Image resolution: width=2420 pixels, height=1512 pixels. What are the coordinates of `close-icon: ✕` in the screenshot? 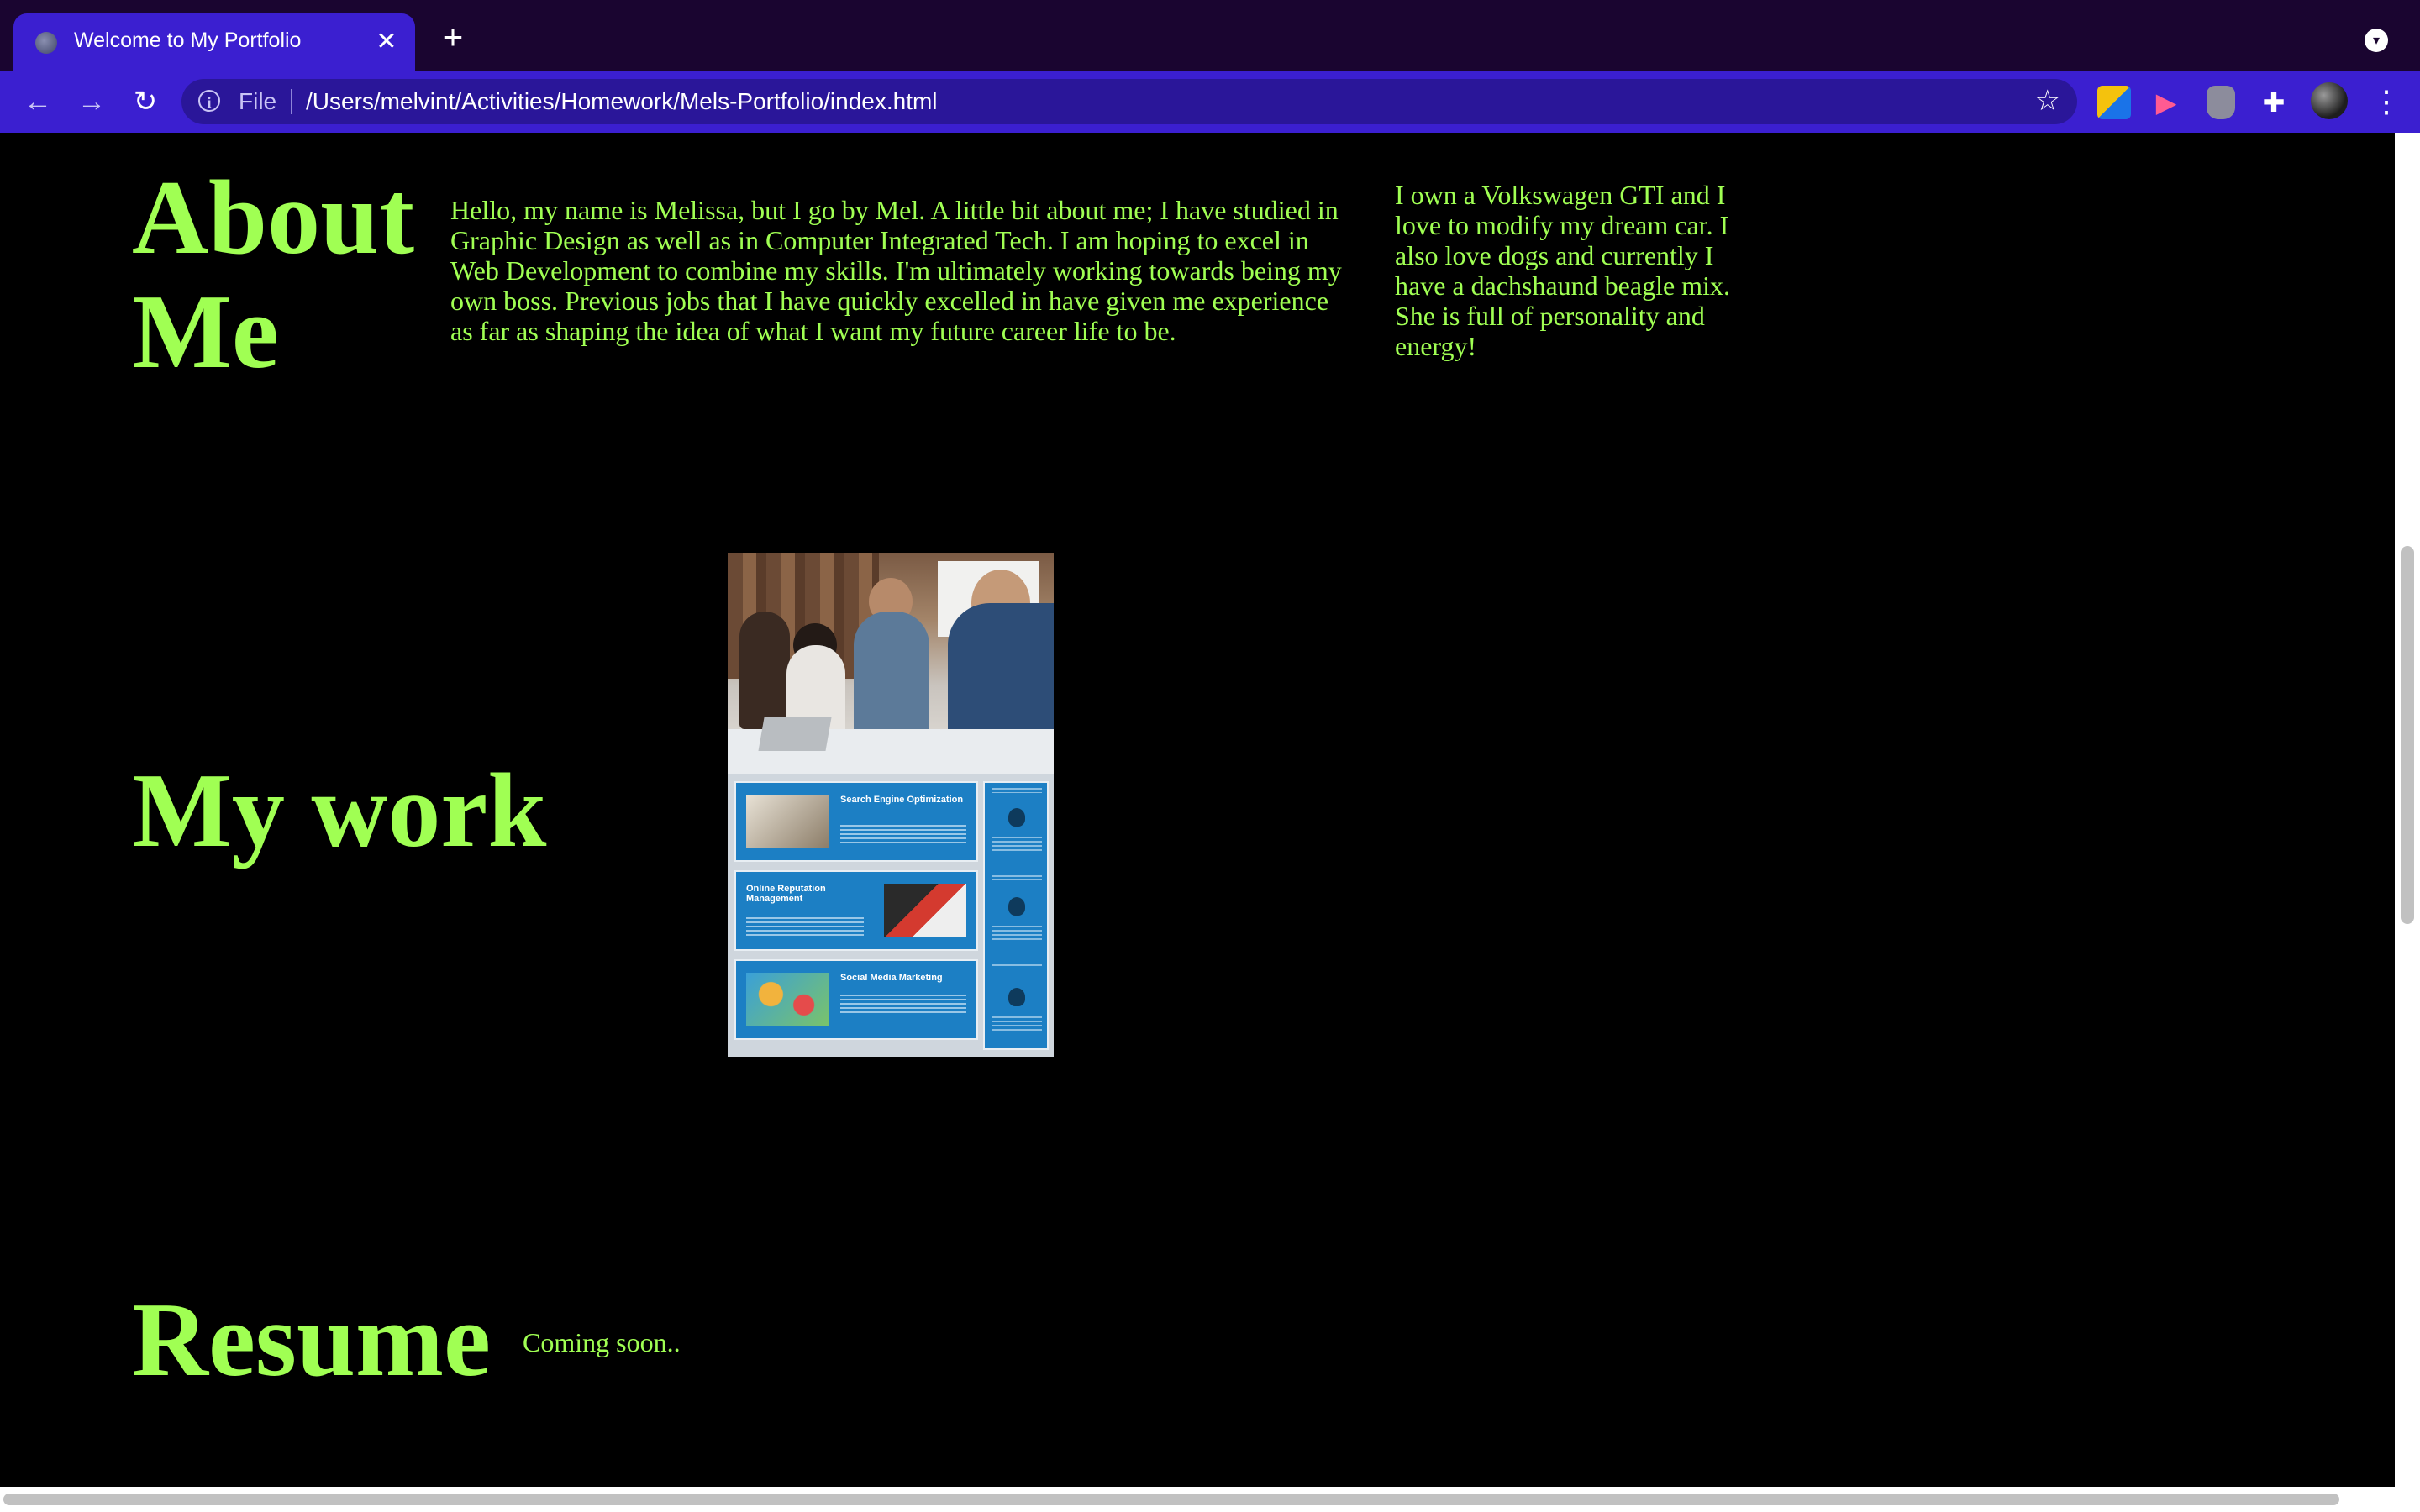 It's located at (386, 42).